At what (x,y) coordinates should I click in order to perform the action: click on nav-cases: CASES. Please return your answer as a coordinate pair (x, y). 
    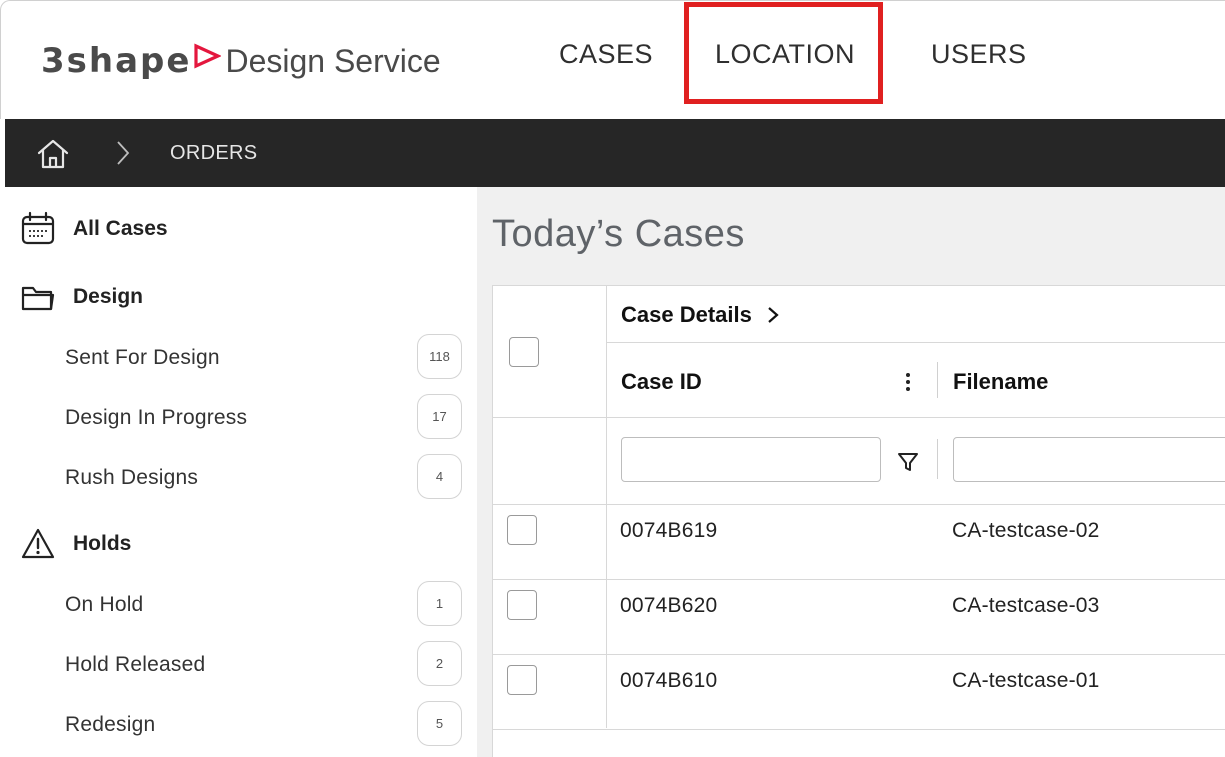
    Looking at the image, I should click on (606, 54).